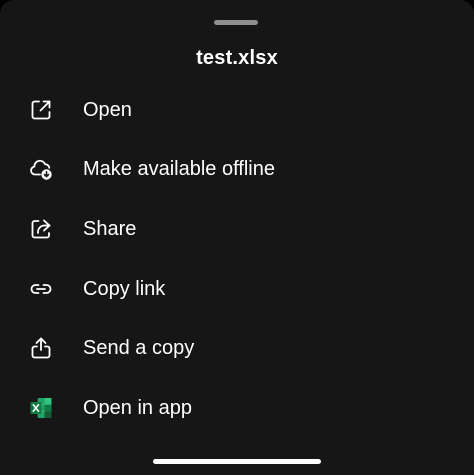  I want to click on menu-item-open: Open, so click(237, 110).